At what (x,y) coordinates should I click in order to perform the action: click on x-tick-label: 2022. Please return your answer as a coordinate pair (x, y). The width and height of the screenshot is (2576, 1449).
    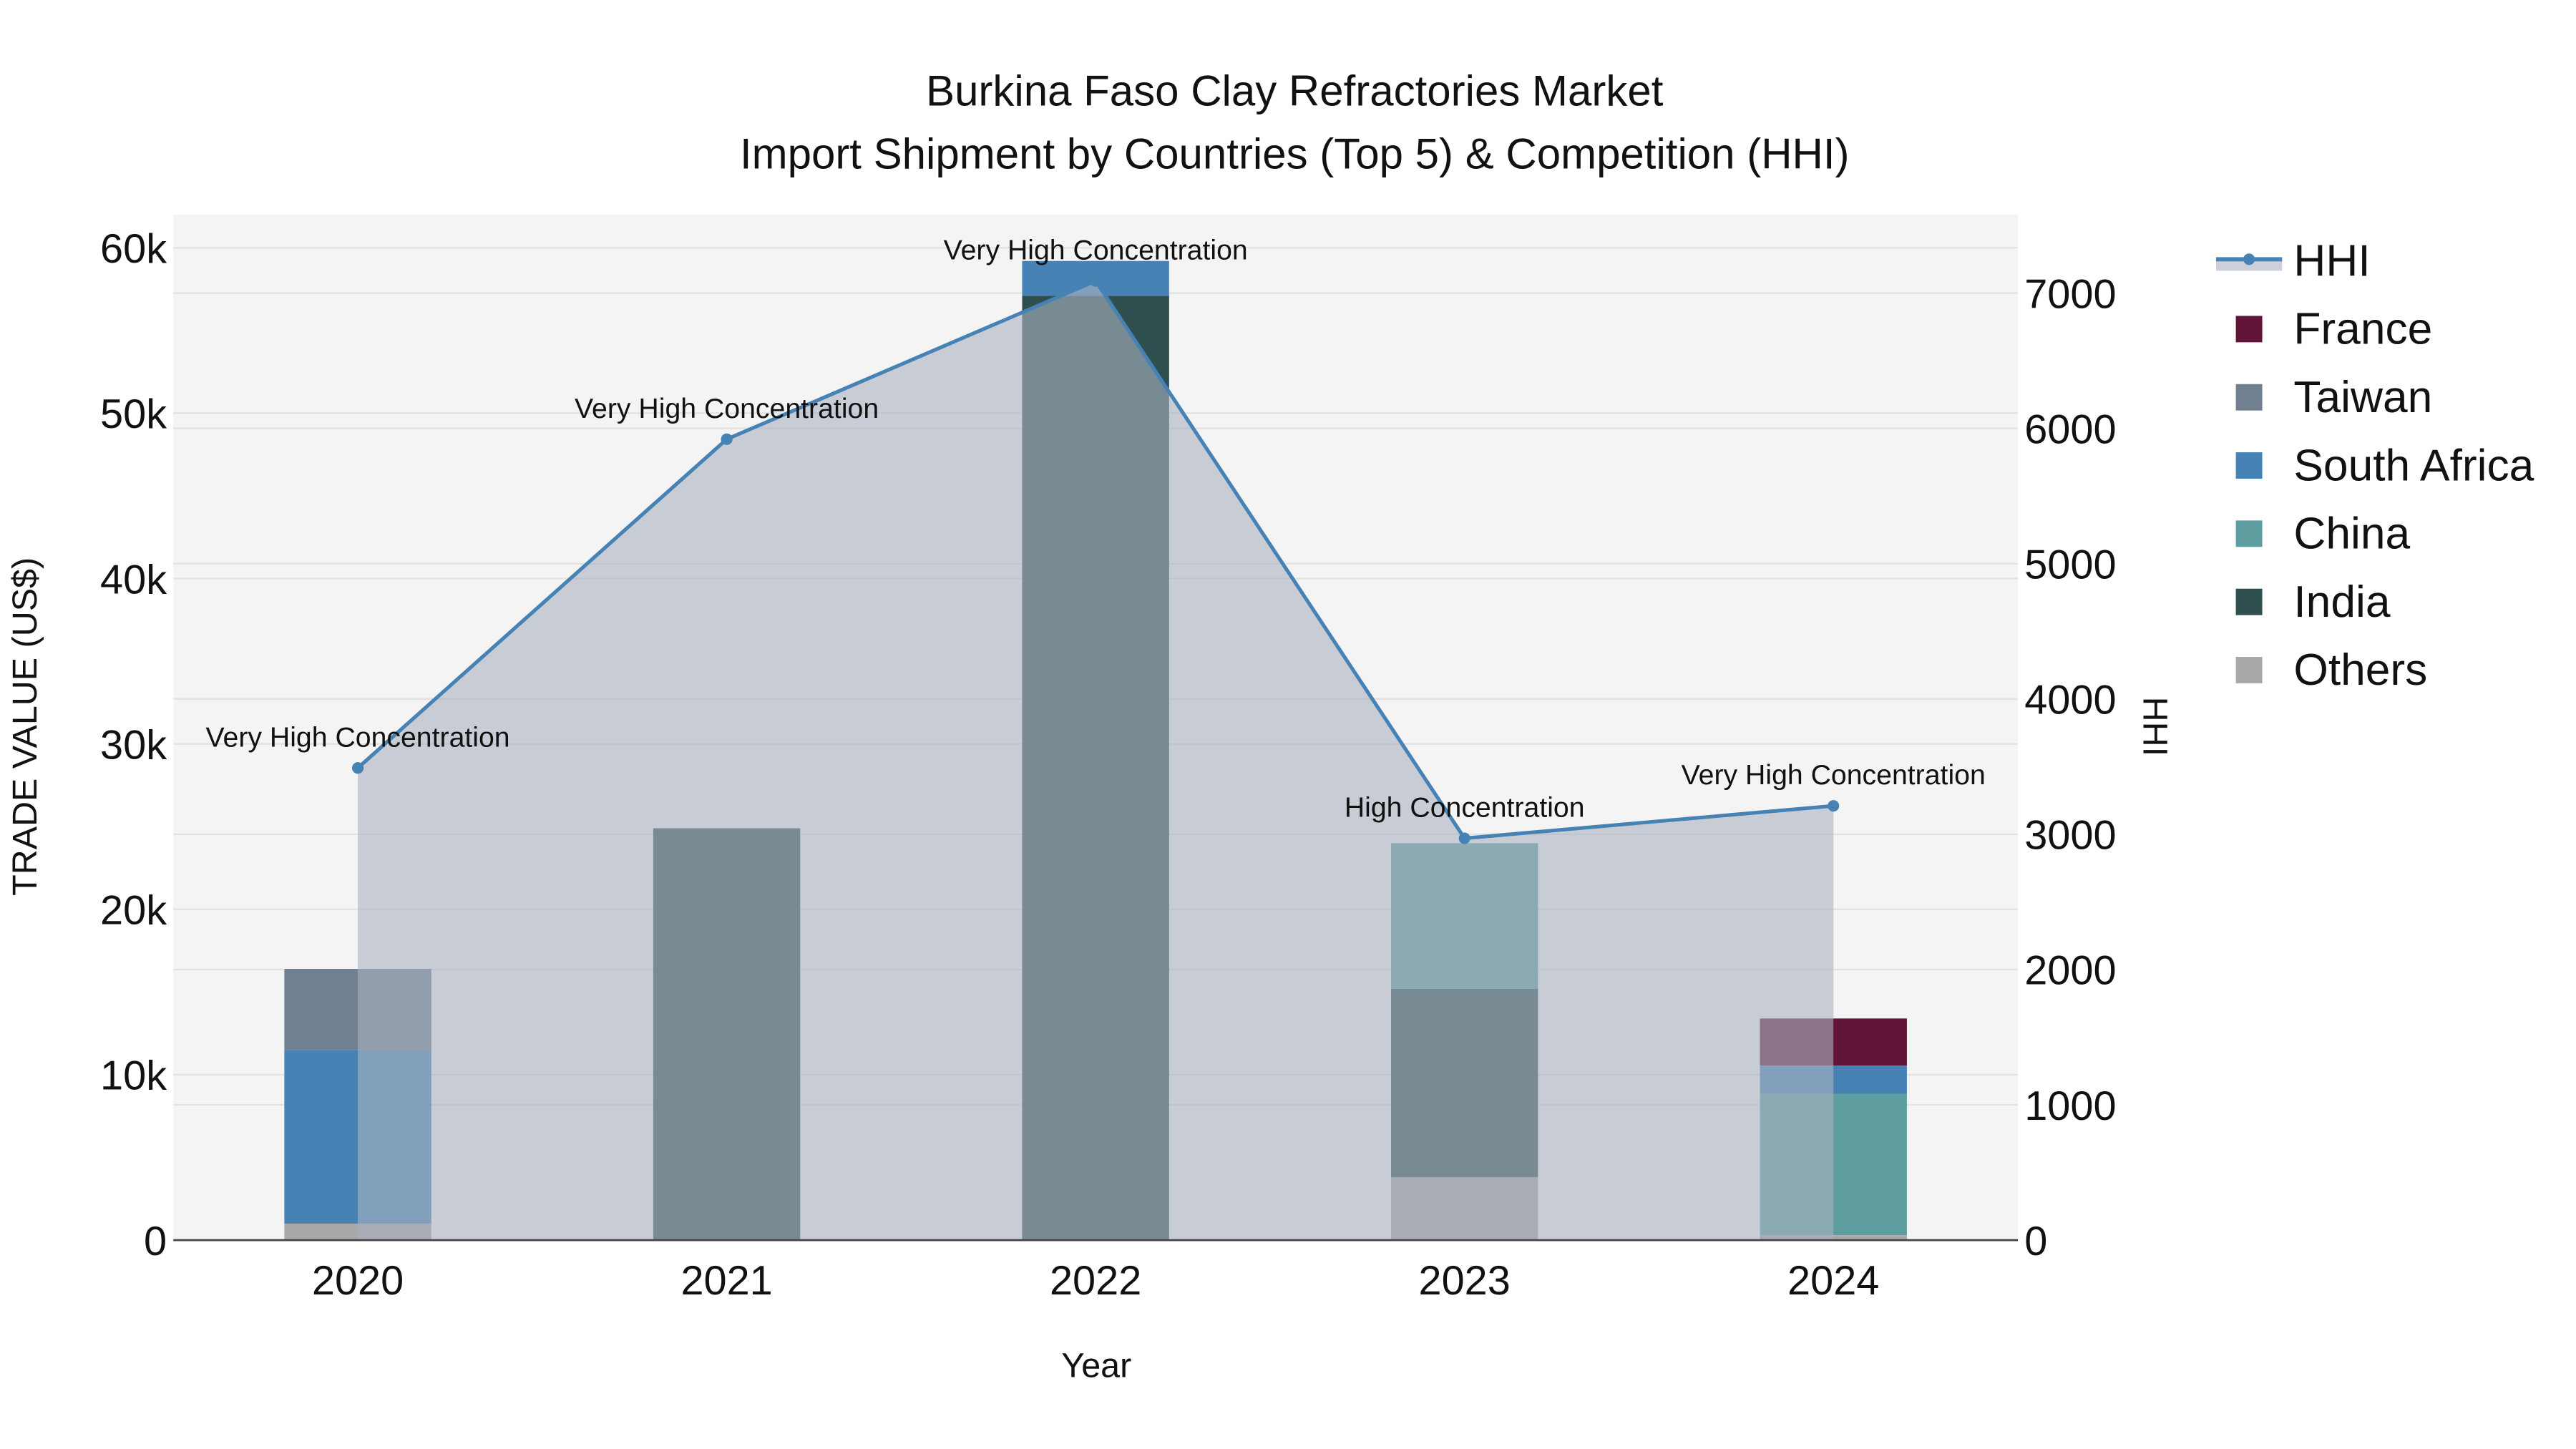
    Looking at the image, I should click on (1095, 1281).